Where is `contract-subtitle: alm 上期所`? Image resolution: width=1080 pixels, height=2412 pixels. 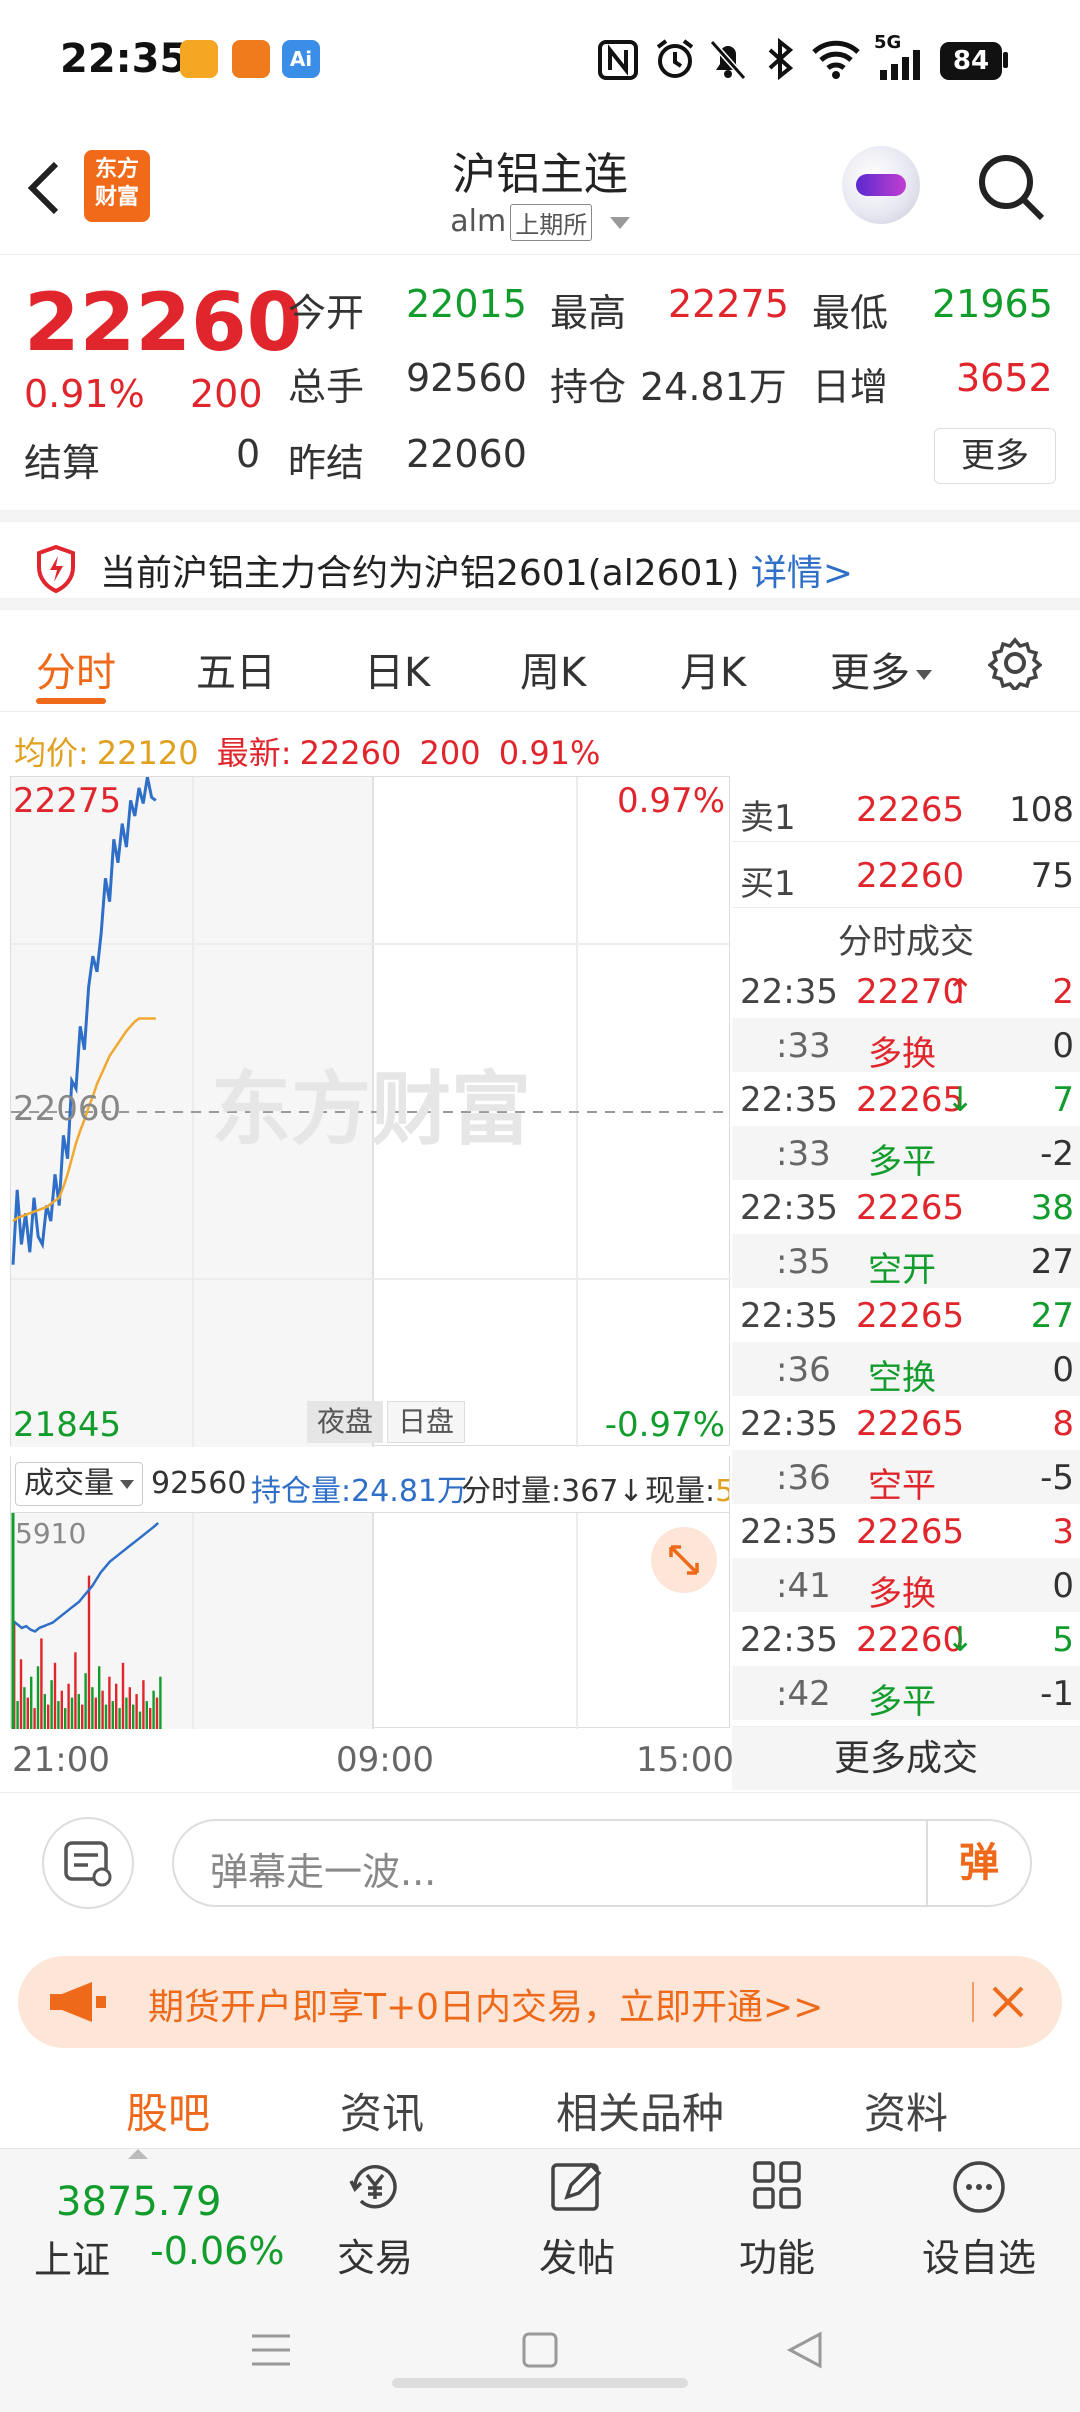
contract-subtitle: alm 上期所 is located at coordinates (540, 222).